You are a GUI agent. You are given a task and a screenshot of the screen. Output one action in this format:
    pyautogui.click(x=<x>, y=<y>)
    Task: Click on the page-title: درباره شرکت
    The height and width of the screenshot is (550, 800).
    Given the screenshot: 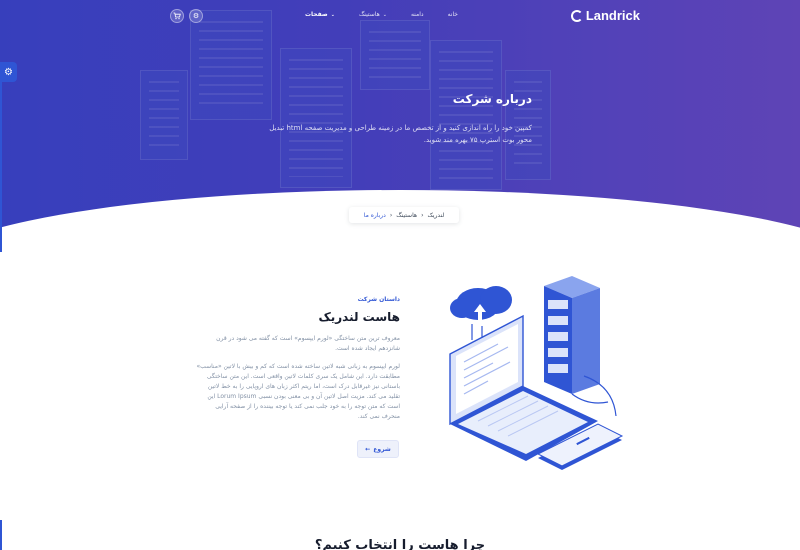 What is the action you would take?
    pyautogui.click(x=492, y=99)
    